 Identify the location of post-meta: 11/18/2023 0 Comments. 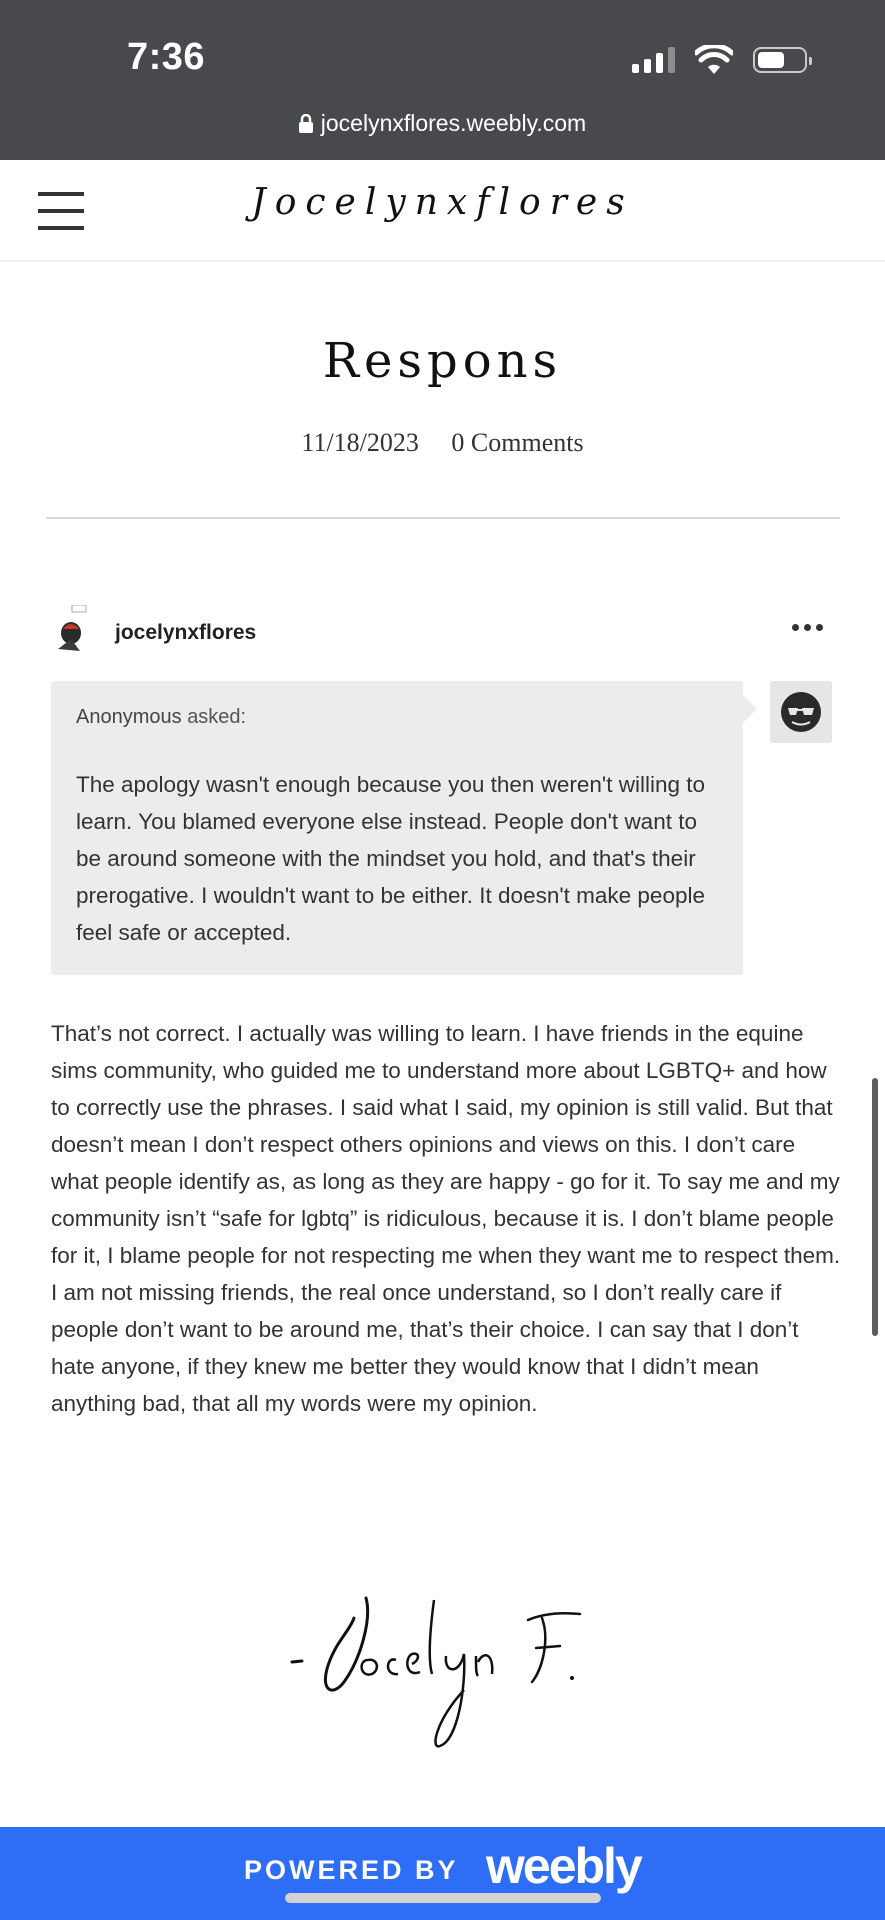
(442, 443).